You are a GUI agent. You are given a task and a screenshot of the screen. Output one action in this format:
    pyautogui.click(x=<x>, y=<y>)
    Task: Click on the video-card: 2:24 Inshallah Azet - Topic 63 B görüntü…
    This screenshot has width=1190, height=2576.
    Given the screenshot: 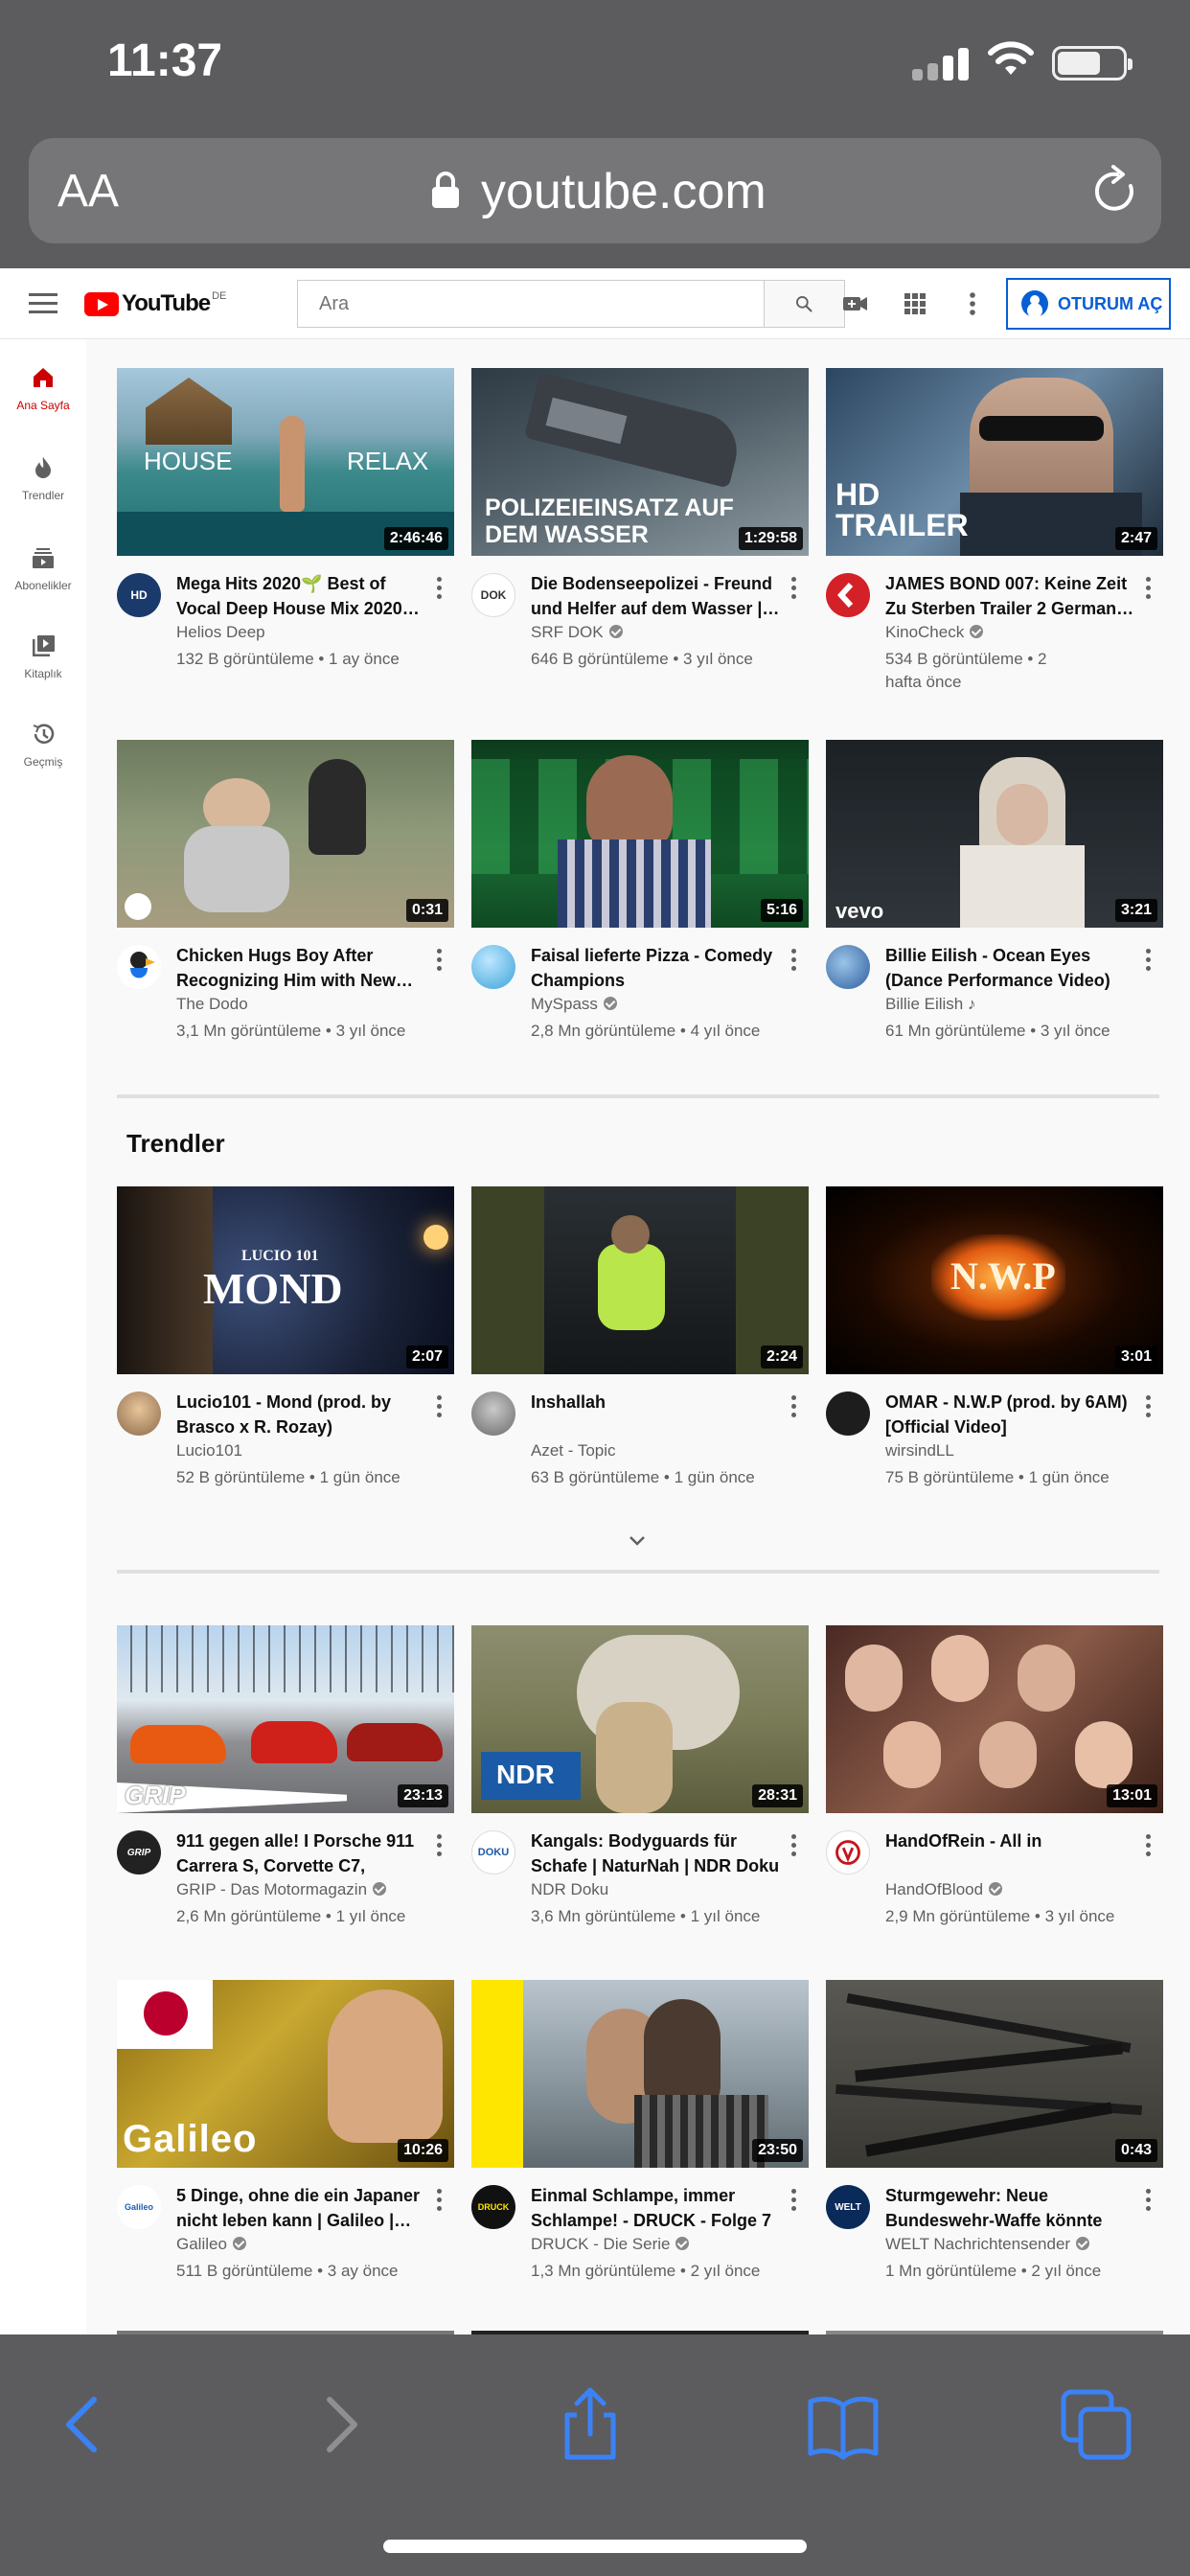 What is the action you would take?
    pyautogui.click(x=640, y=1347)
    